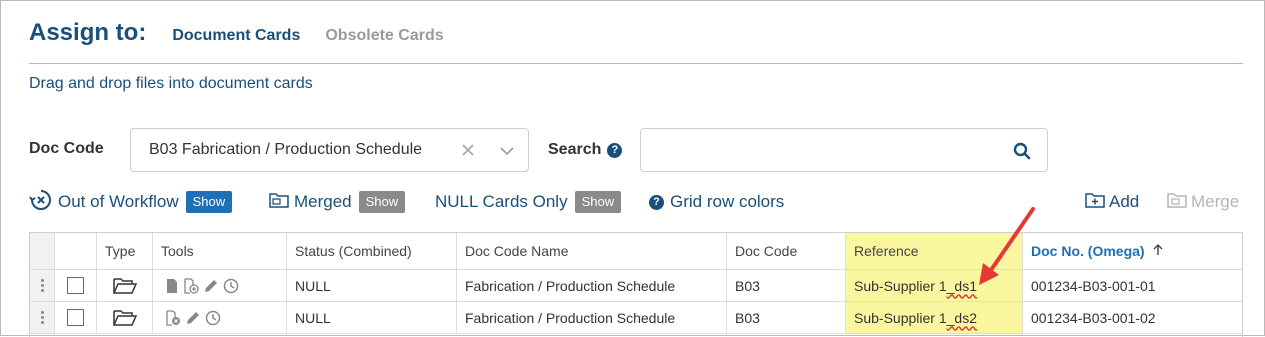 The image size is (1265, 337). I want to click on page-title: Assign to:, so click(88, 32).